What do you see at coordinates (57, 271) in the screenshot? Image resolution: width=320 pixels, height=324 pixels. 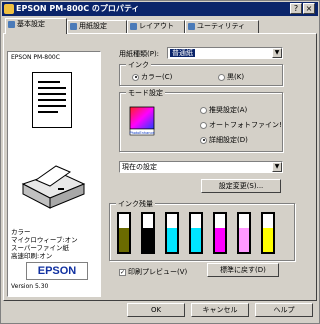 I see `epson-logo: EPSON` at bounding box center [57, 271].